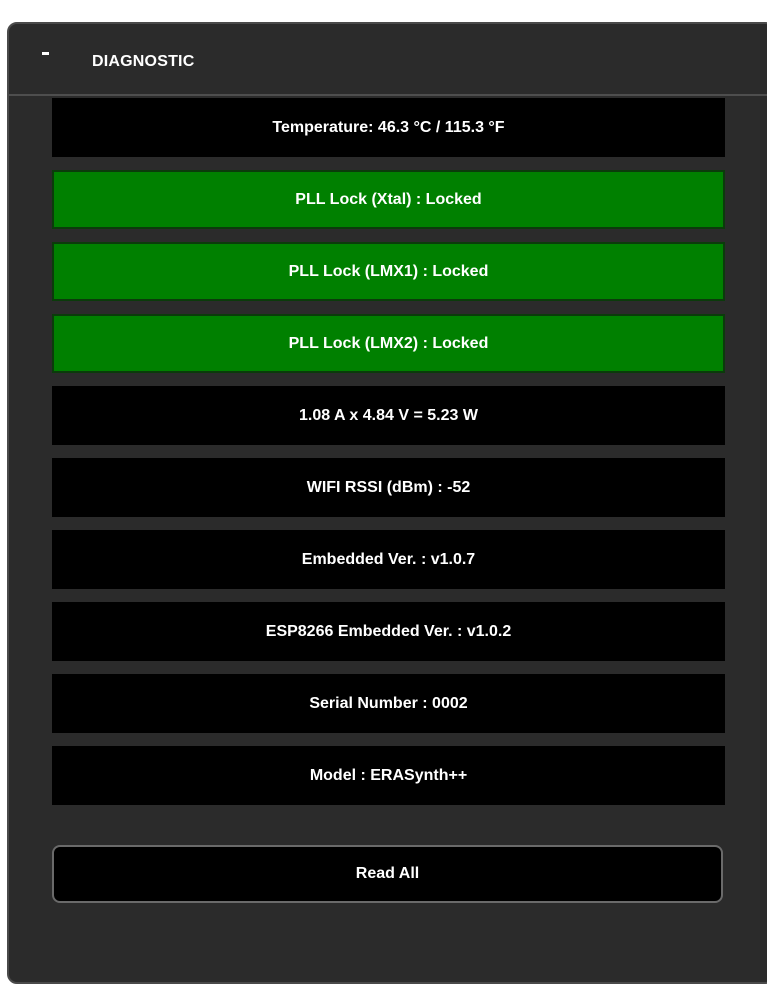 Image resolution: width=767 pixels, height=984 pixels. I want to click on pll-lock-lmx2-status: PLL Lock (LMX2) : Locked, so click(388, 343).